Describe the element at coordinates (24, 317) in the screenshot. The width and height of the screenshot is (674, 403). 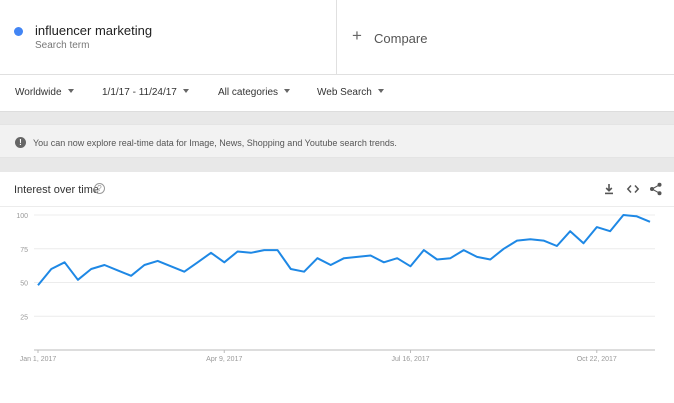
I see `y-tick-label: 25` at that location.